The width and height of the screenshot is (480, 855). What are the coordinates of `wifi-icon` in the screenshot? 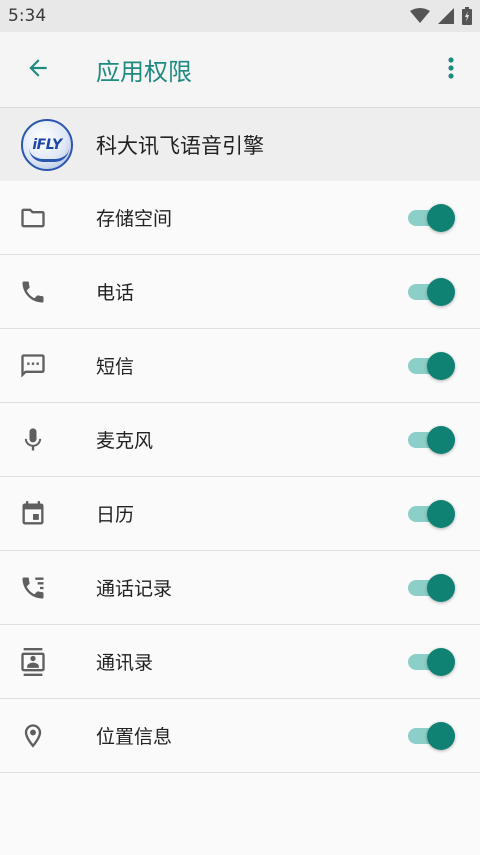 It's located at (420, 16).